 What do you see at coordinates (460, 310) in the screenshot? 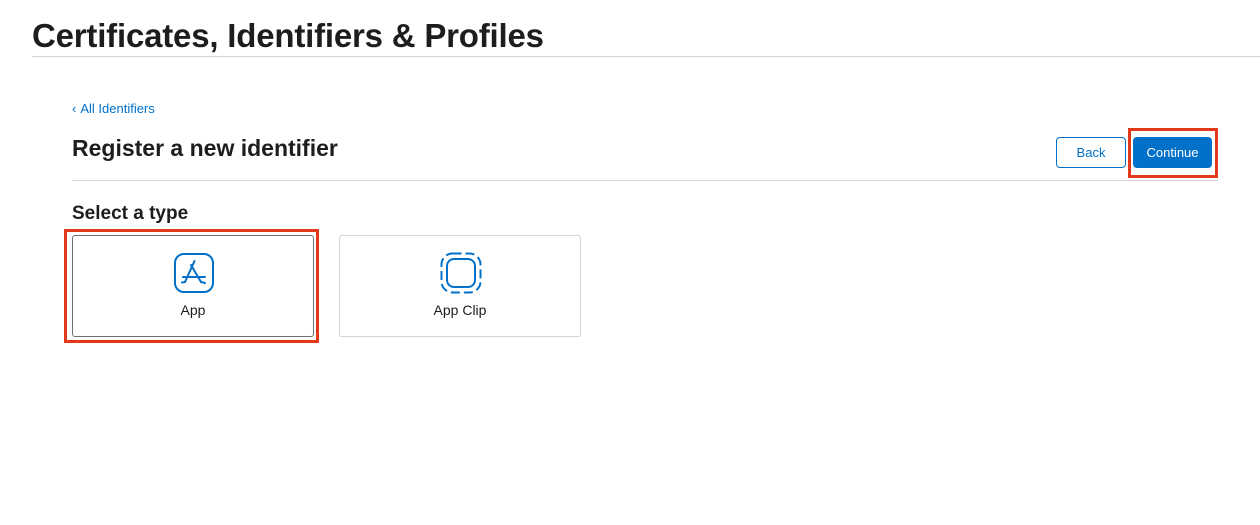
I see `type-option-label: App Clip` at bounding box center [460, 310].